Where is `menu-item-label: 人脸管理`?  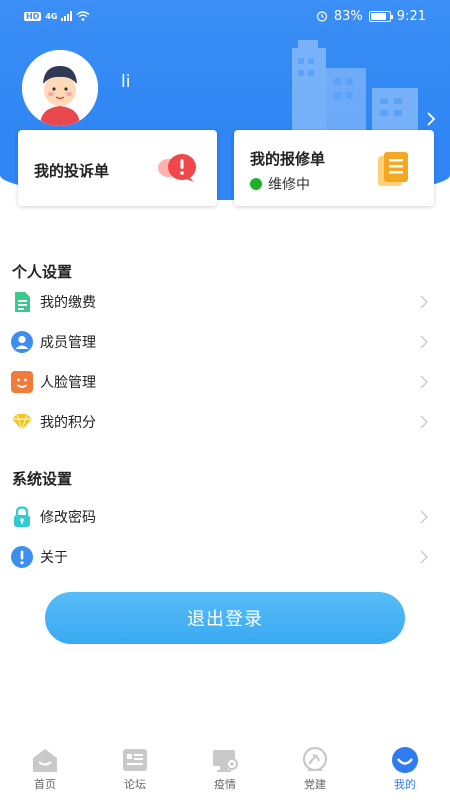
menu-item-label: 人脸管理 is located at coordinates (68, 383).